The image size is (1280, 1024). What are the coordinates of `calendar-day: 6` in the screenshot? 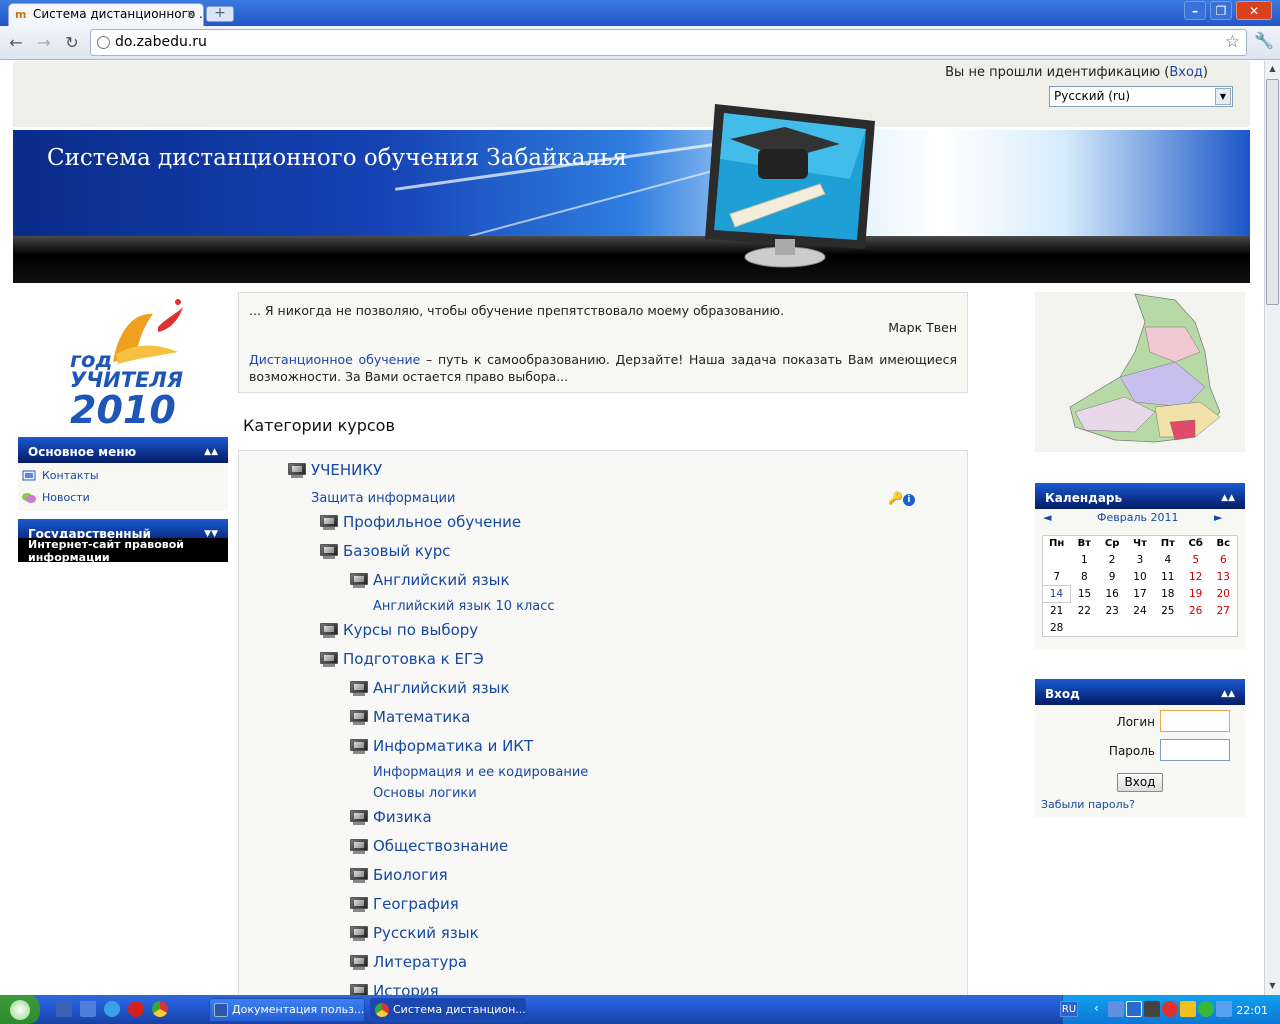 It's located at (1224, 560).